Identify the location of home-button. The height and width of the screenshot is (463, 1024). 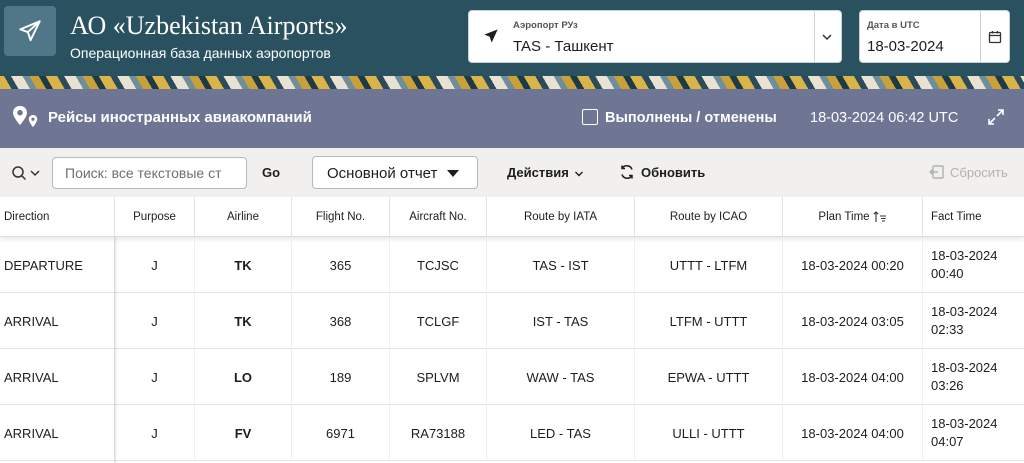
(30, 31).